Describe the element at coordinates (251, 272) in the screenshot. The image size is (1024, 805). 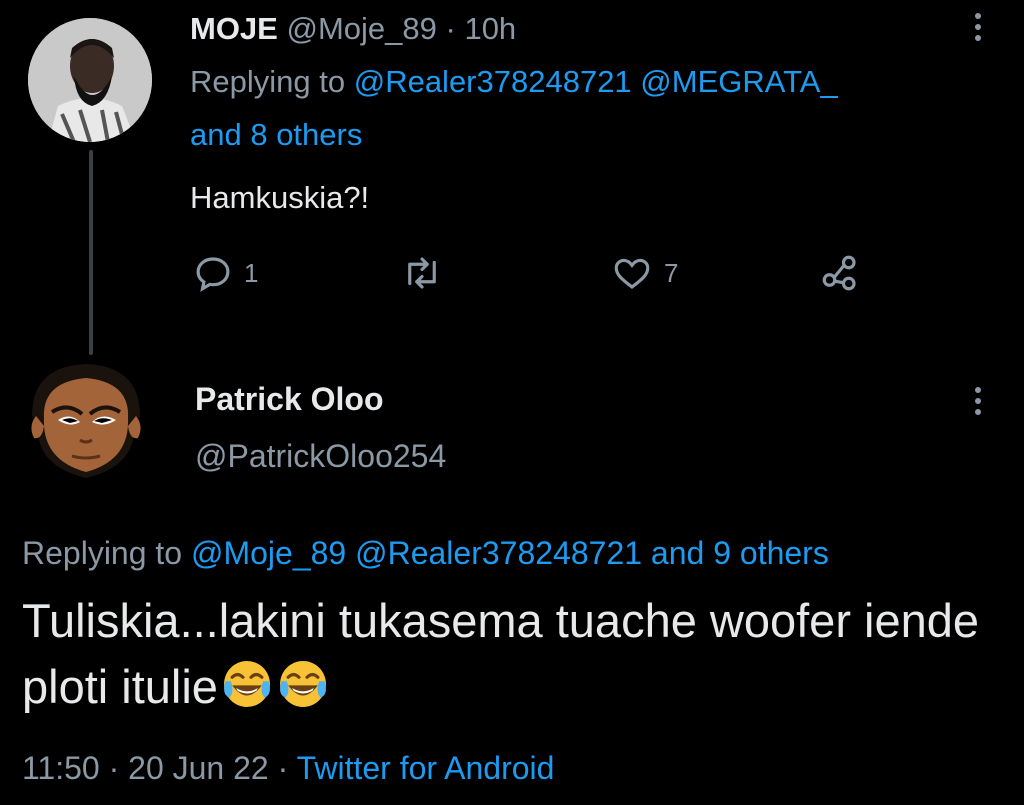
I see `reply-count: 1` at that location.